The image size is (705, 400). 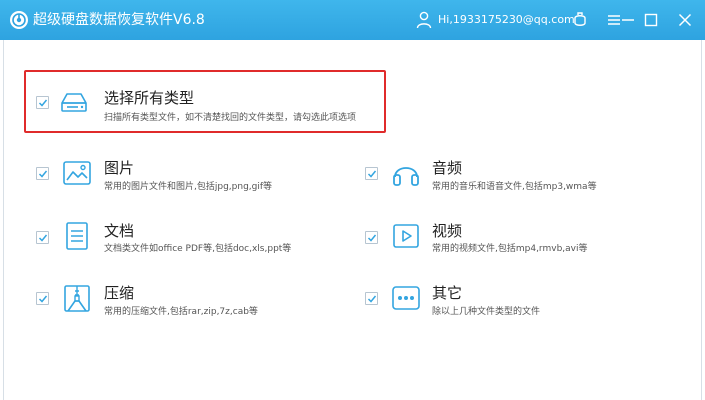 I want to click on audio-checkbox, so click(x=371, y=173).